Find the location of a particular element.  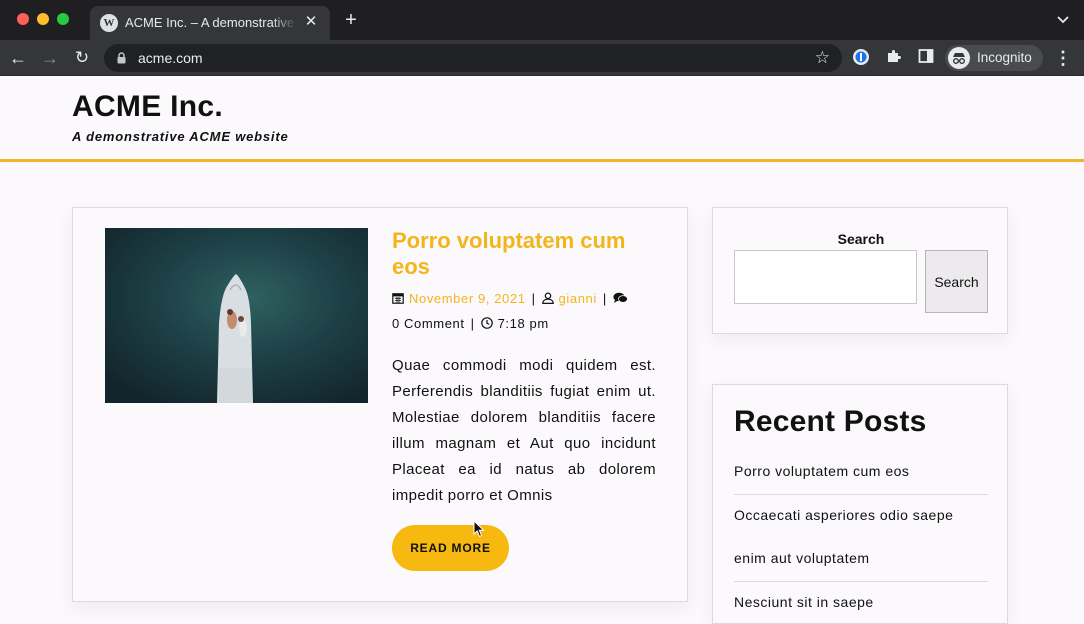

site-title: ACME Inc. is located at coordinates (147, 107).